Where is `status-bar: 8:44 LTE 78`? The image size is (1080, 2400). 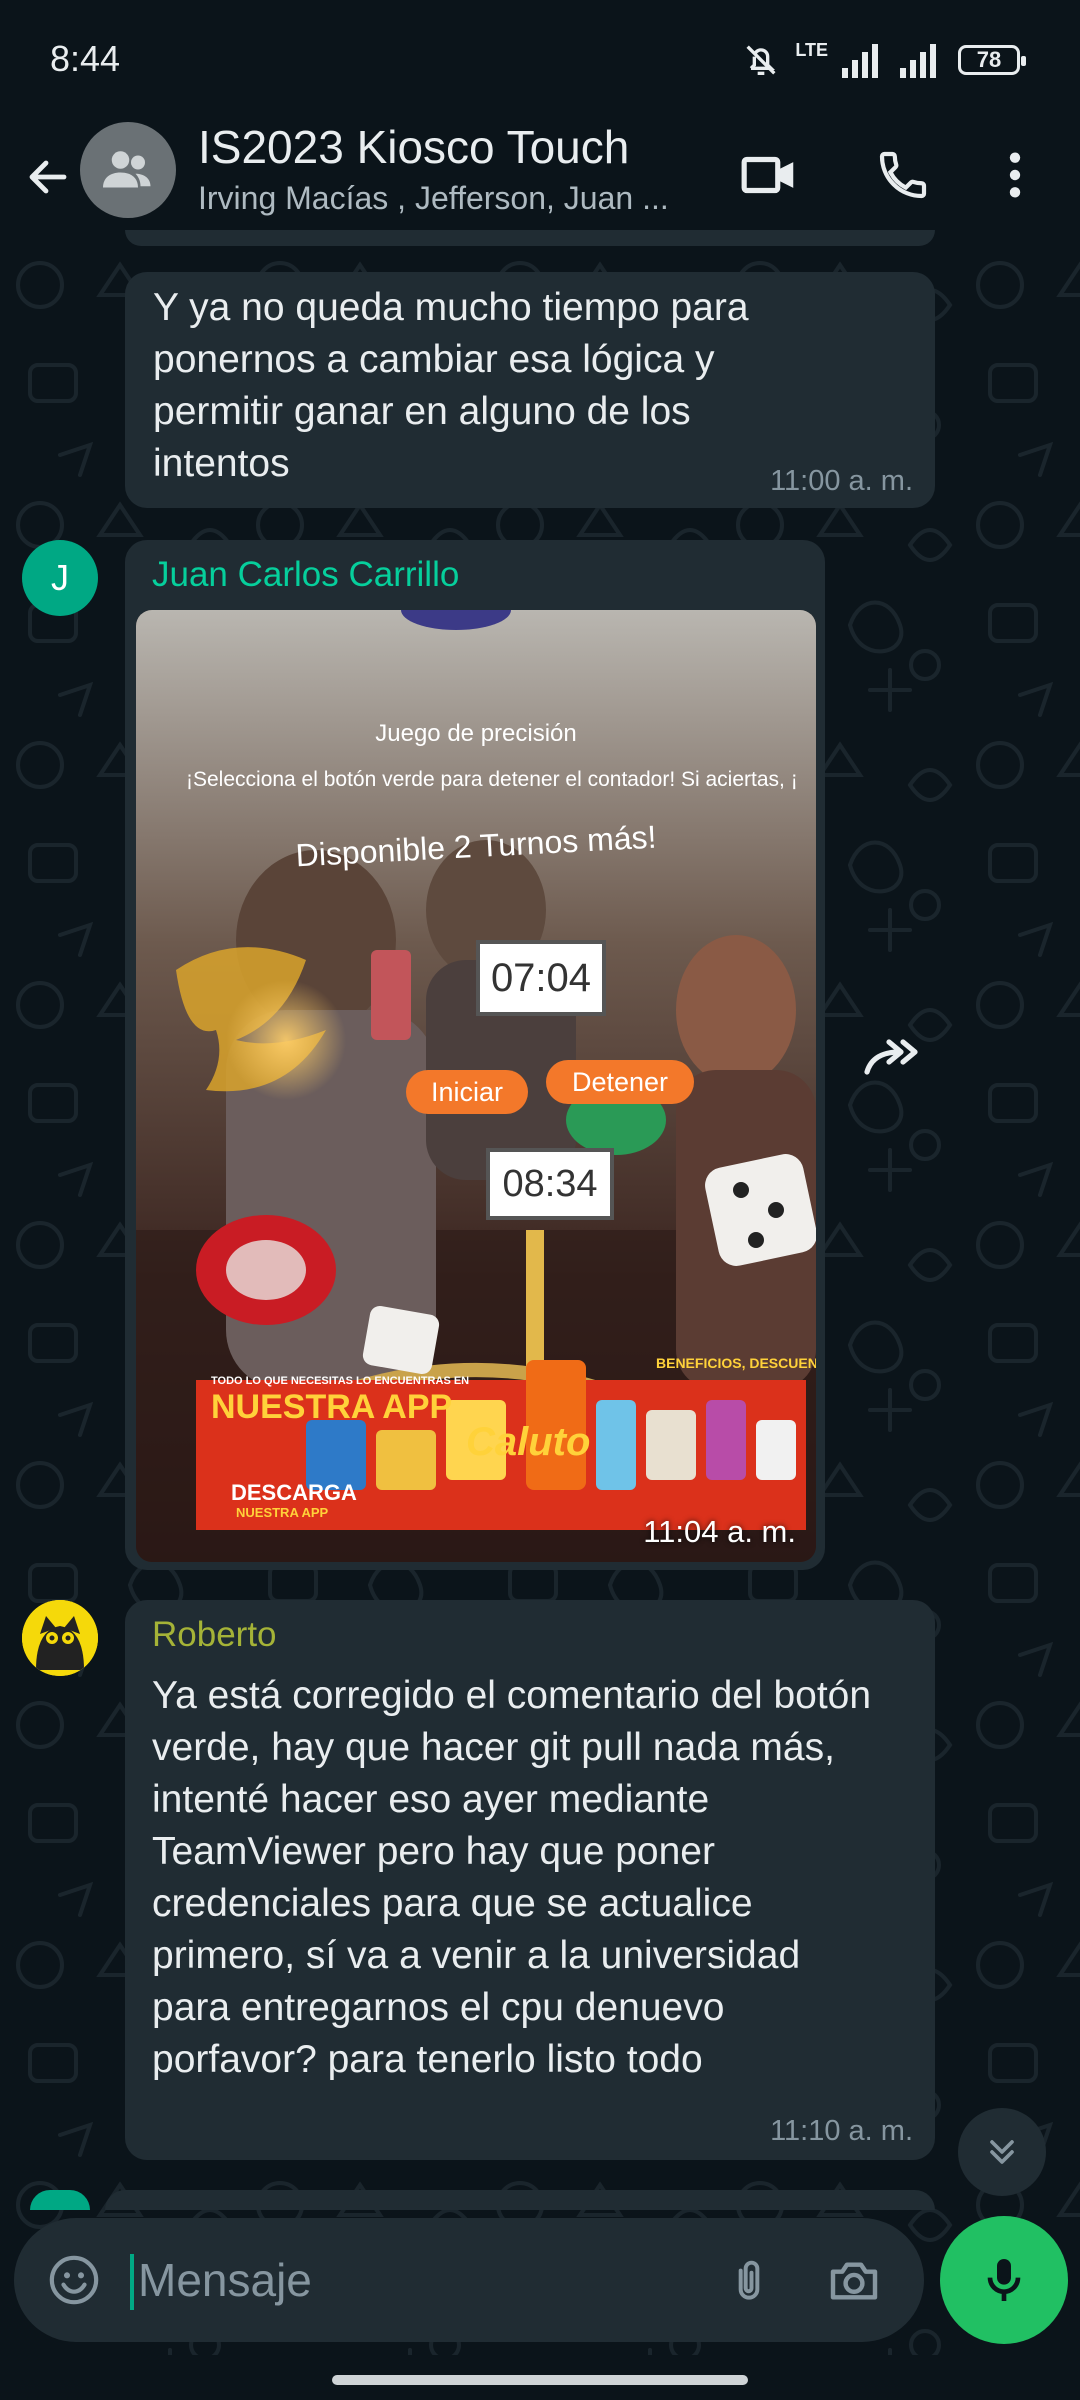
status-bar: 8:44 LTE 78 is located at coordinates (540, 55).